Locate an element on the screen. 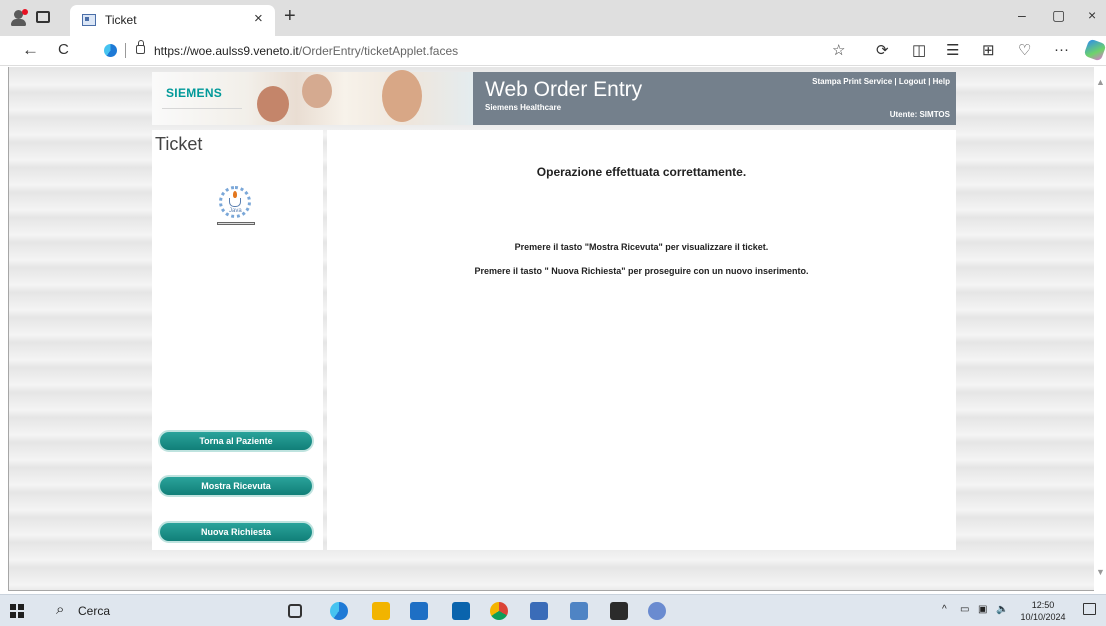  favorite-star-icon: ☆ is located at coordinates (838, 50).